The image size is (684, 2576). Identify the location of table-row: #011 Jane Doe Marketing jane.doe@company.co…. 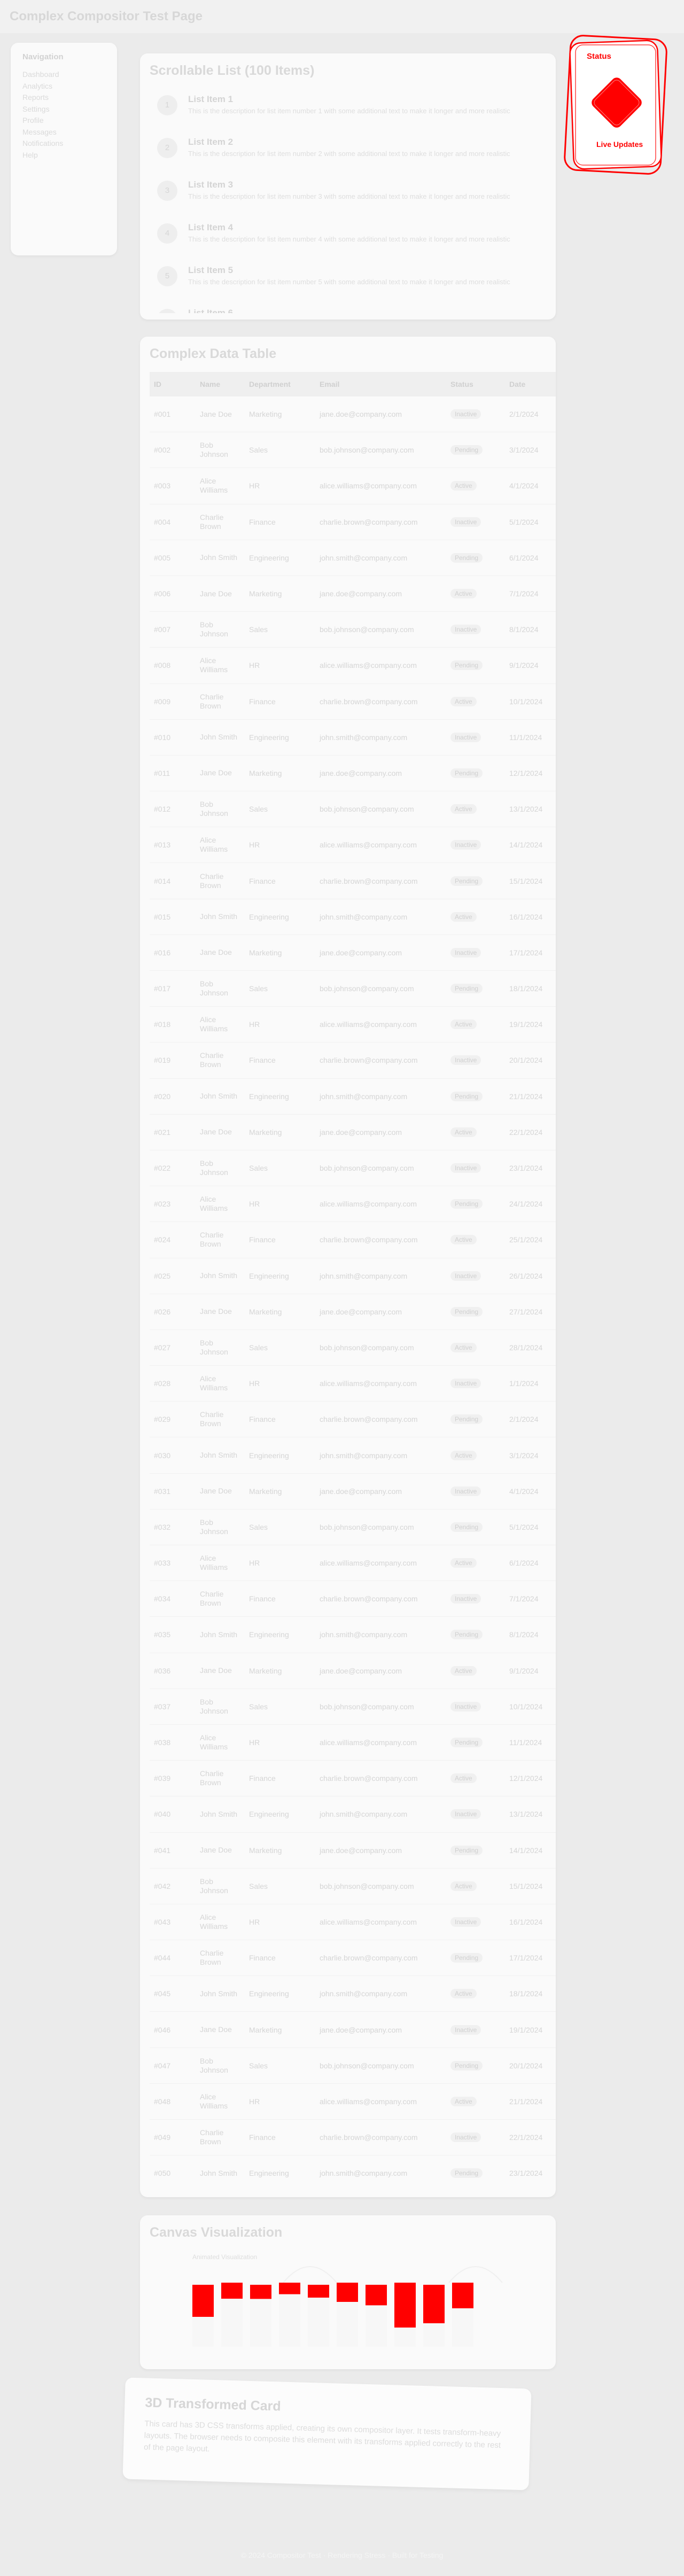
(353, 773).